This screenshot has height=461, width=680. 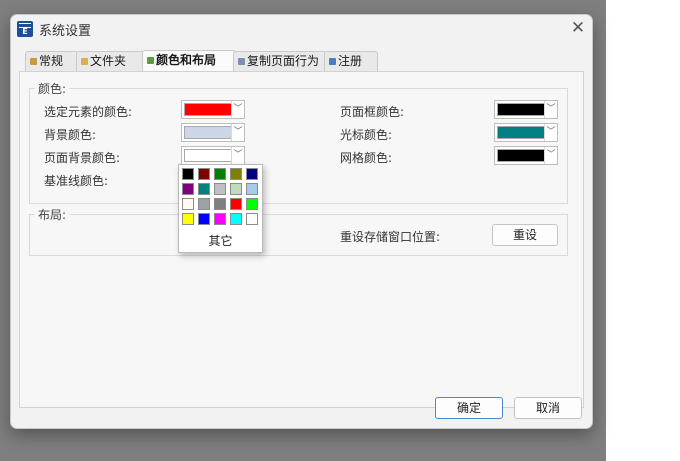 What do you see at coordinates (52, 214) in the screenshot?
I see `layout-group-legend: 布局:` at bounding box center [52, 214].